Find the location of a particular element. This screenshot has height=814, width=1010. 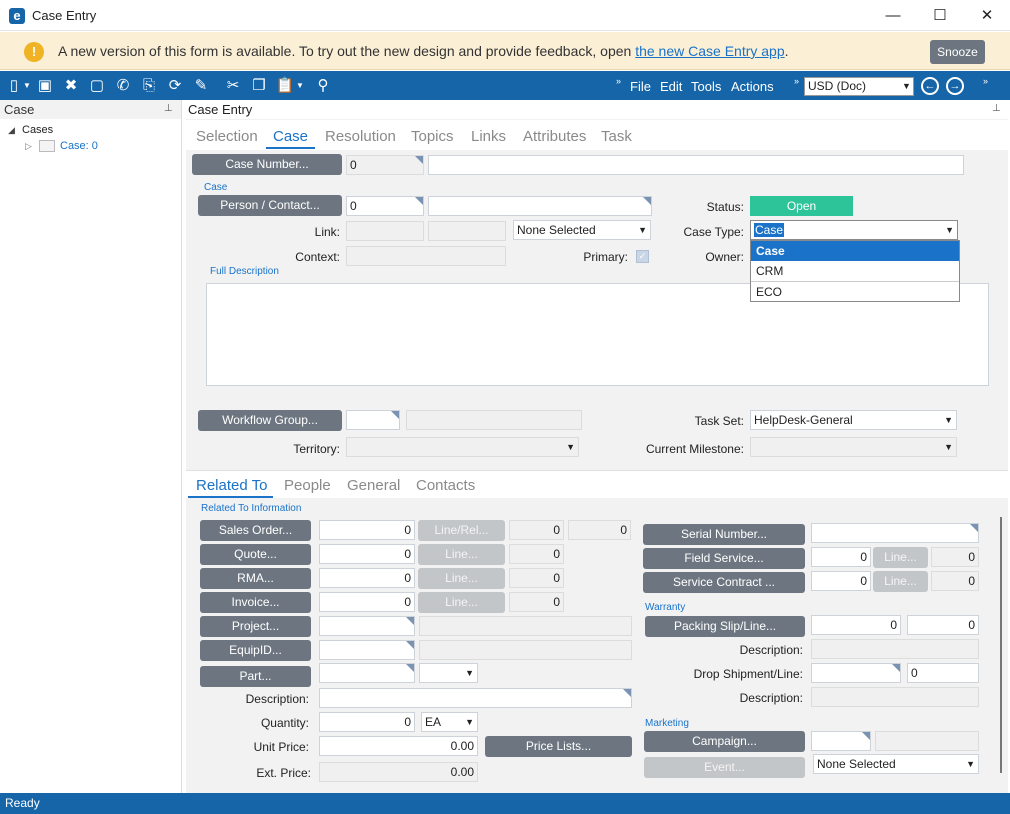

event-select: None Selected ▼ is located at coordinates (896, 764).